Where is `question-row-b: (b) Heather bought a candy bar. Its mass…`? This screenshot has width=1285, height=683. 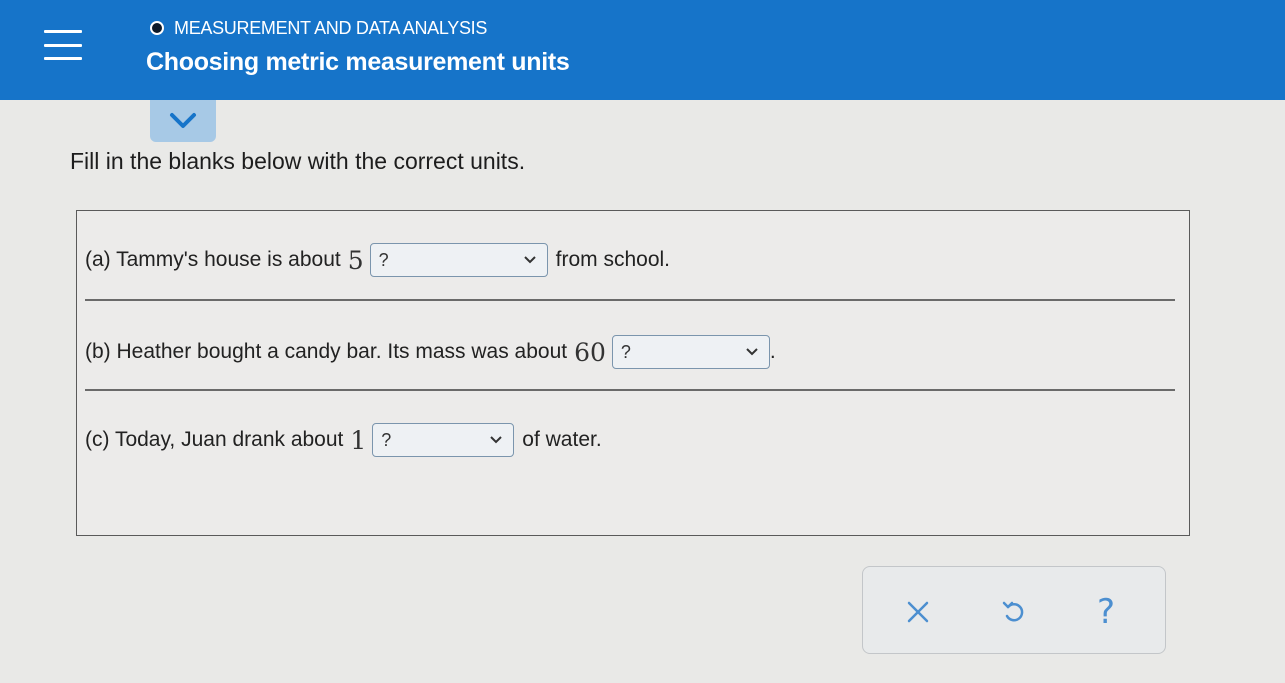 question-row-b: (b) Heather bought a candy bar. Its mass… is located at coordinates (430, 352).